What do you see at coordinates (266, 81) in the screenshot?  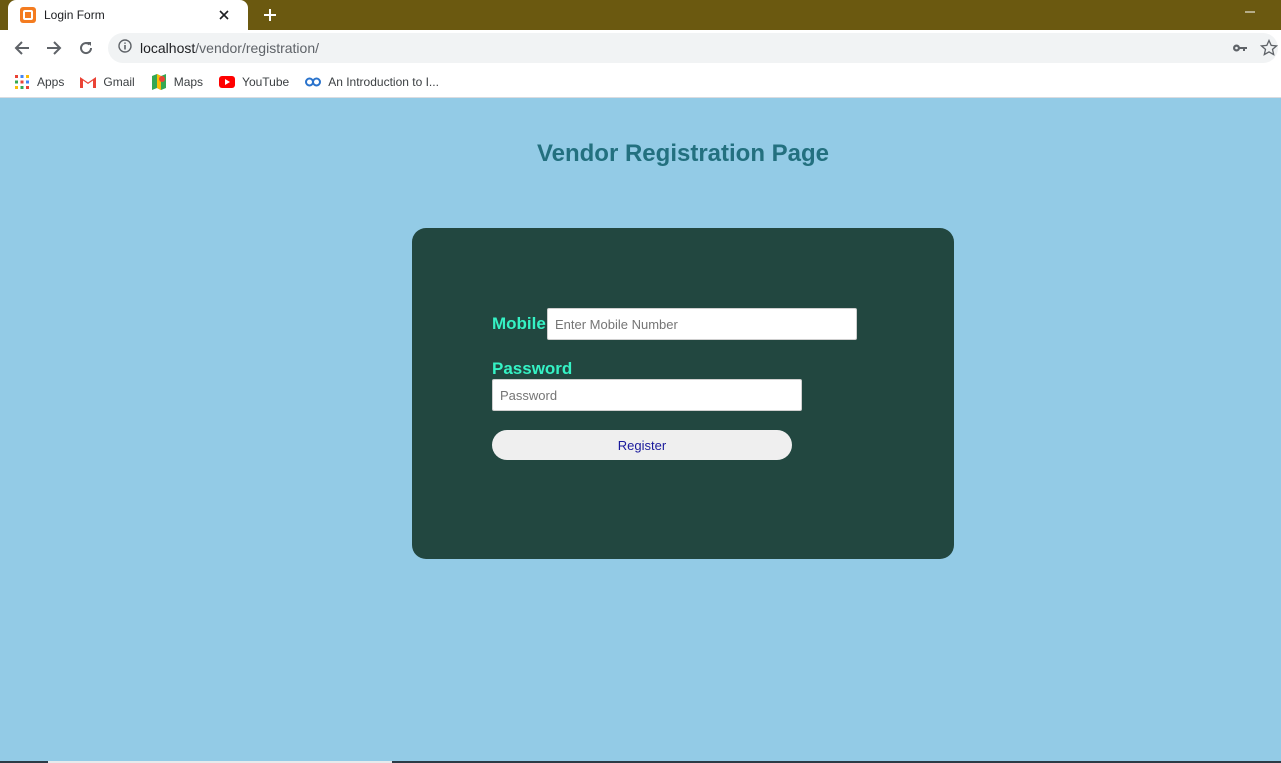 I see `bookmark-label: YouTube` at bounding box center [266, 81].